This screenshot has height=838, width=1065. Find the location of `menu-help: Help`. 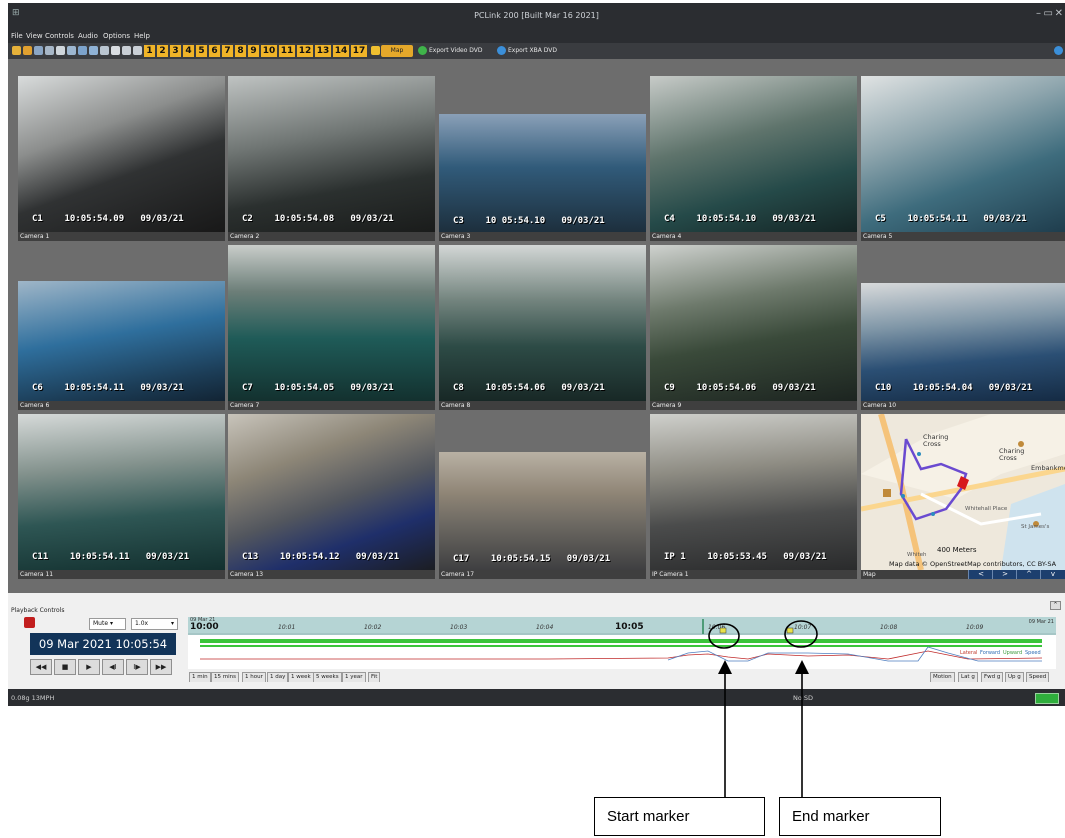

menu-help: Help is located at coordinates (142, 36).